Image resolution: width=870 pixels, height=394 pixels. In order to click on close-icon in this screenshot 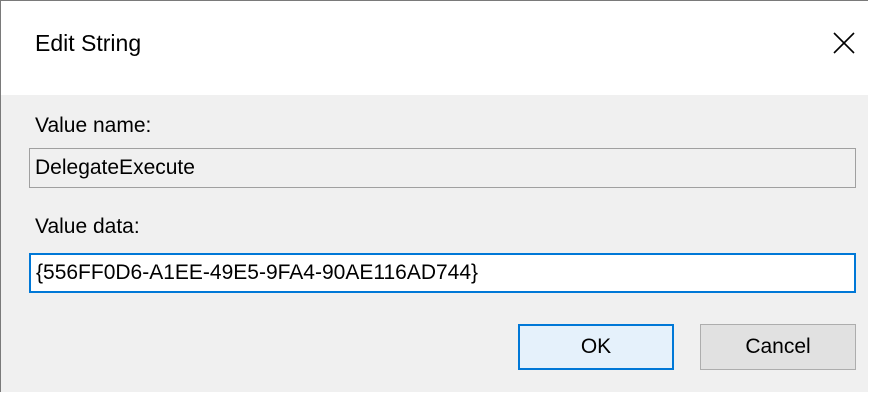, I will do `click(844, 43)`.